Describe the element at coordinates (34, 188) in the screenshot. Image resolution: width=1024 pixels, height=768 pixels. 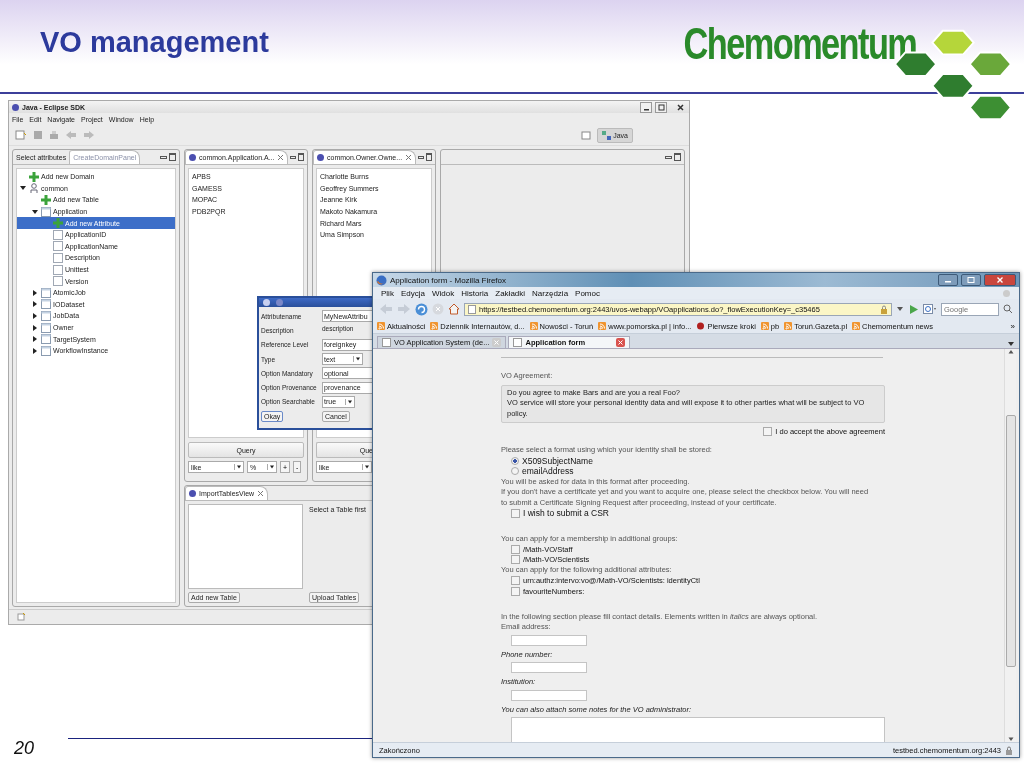
I see `person-icon` at that location.